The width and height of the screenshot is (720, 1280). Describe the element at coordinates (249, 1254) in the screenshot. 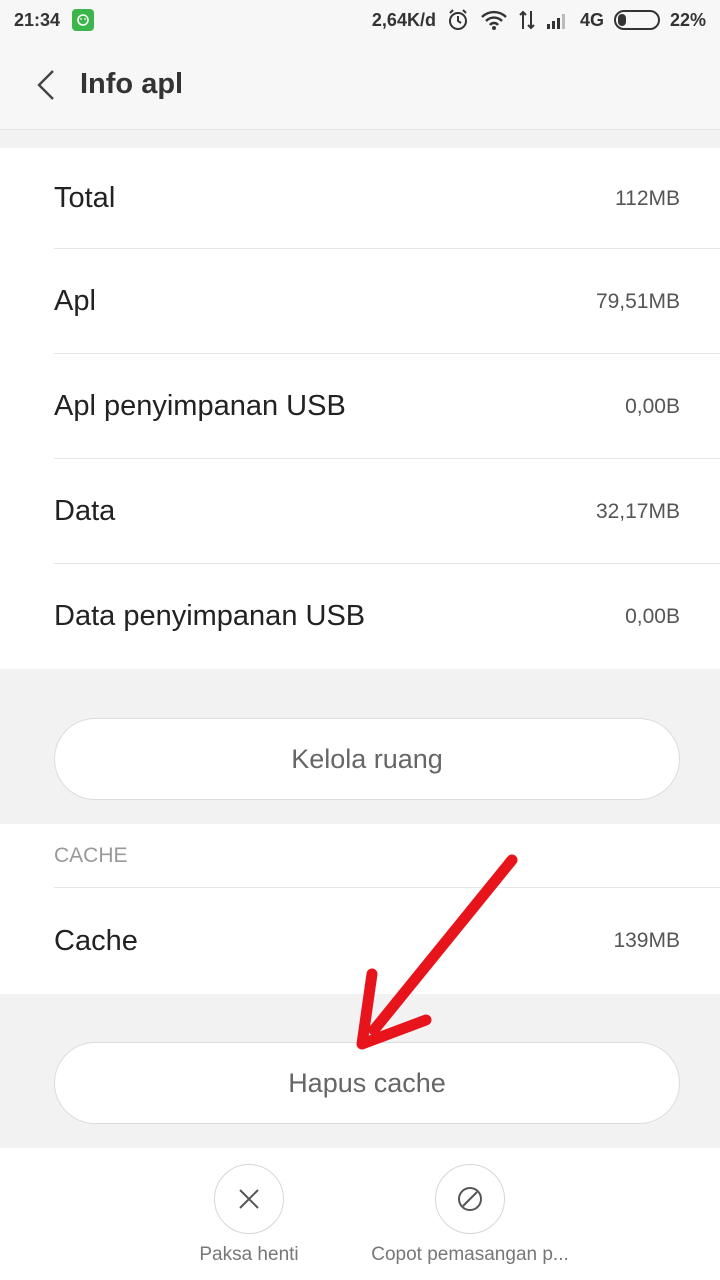

I see `force-stop-label: Paksa henti` at that location.